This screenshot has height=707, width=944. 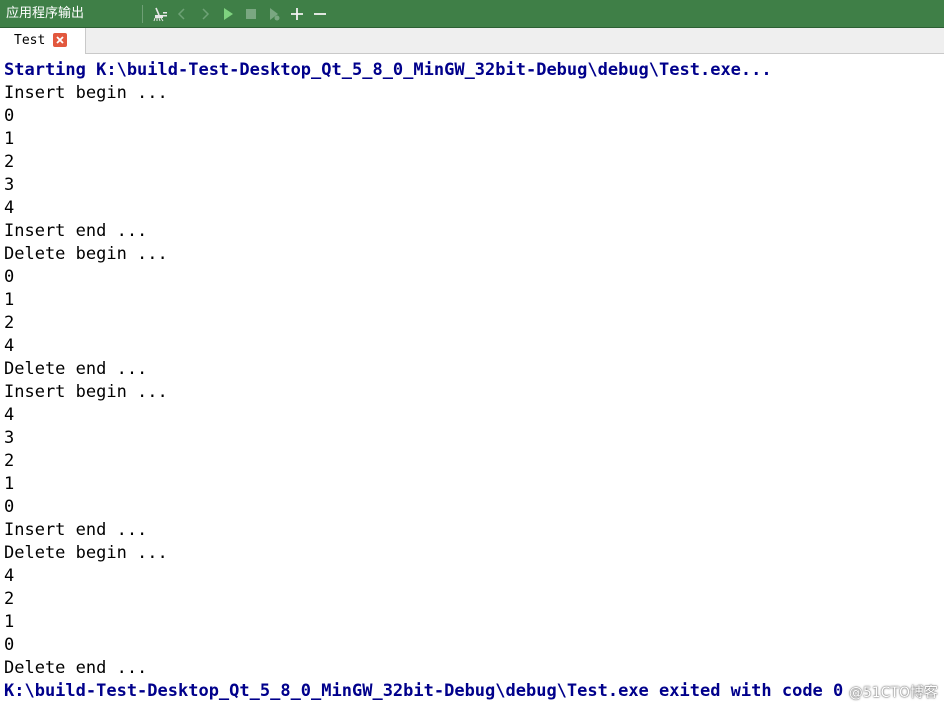 I want to click on output-tab-bar: Test, so click(x=472, y=41).